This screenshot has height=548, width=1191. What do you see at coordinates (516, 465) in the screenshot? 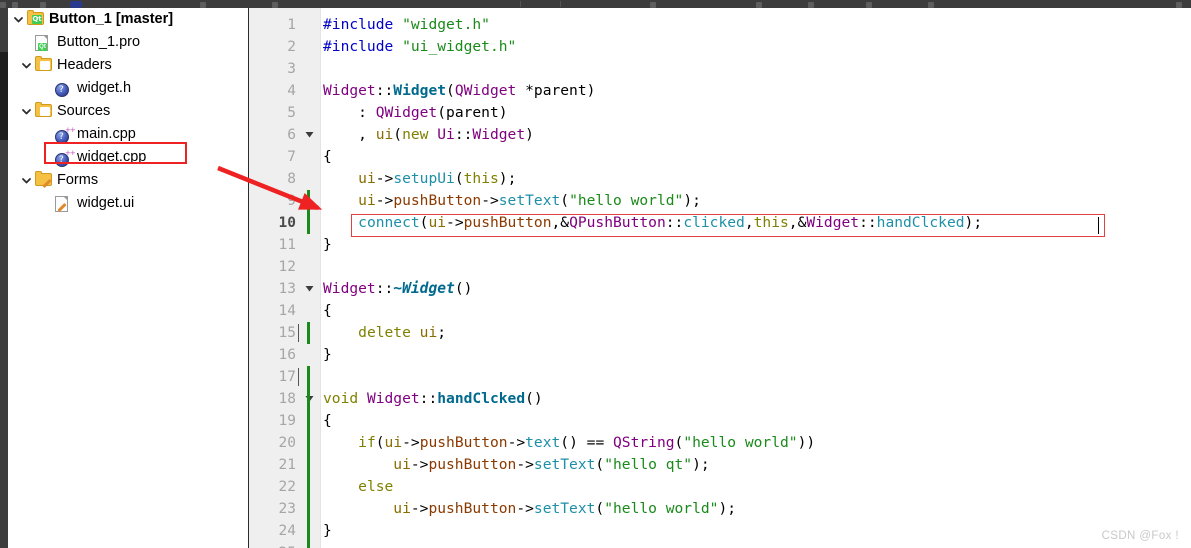
I see `code-line: ui->pushButton->setText("hello qt");` at bounding box center [516, 465].